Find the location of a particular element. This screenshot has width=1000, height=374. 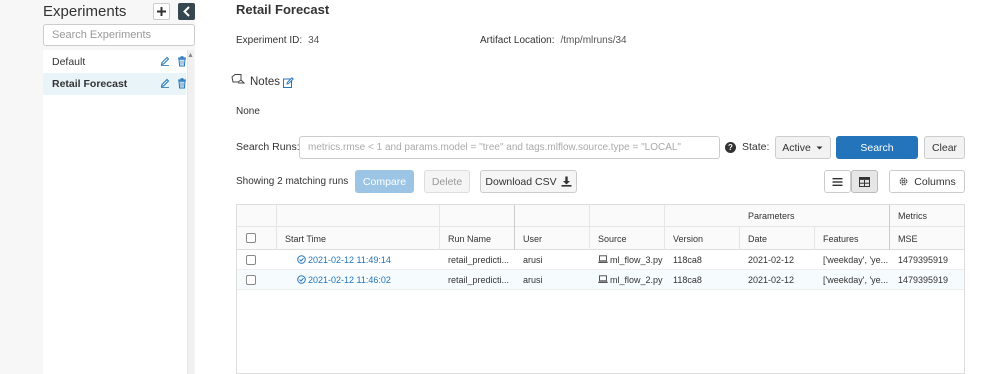

collapse-notes-icon is located at coordinates (237, 80).